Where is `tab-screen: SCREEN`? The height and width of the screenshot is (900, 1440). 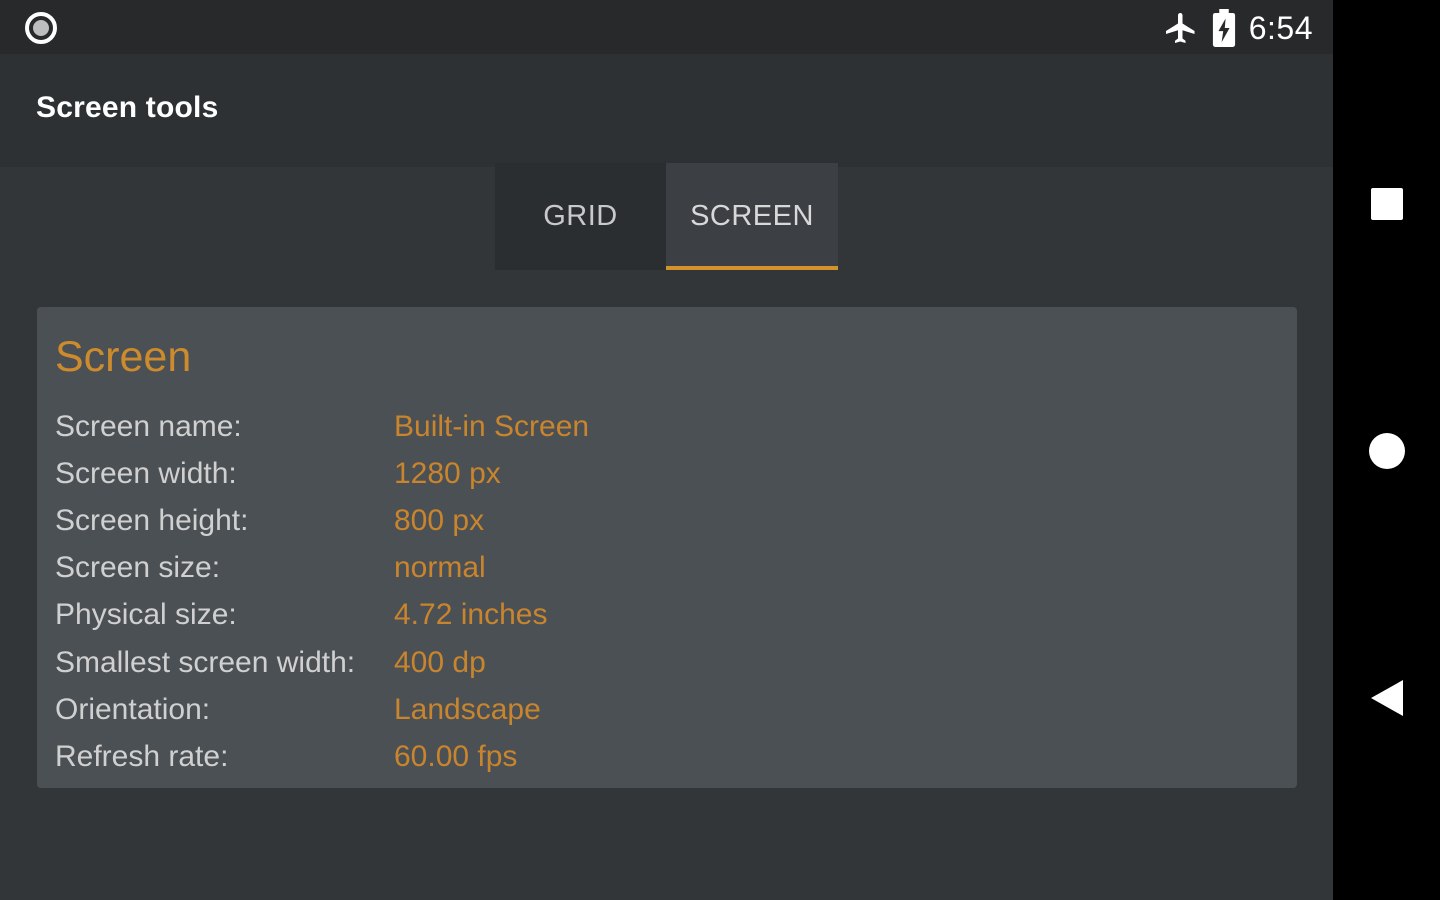
tab-screen: SCREEN is located at coordinates (752, 216).